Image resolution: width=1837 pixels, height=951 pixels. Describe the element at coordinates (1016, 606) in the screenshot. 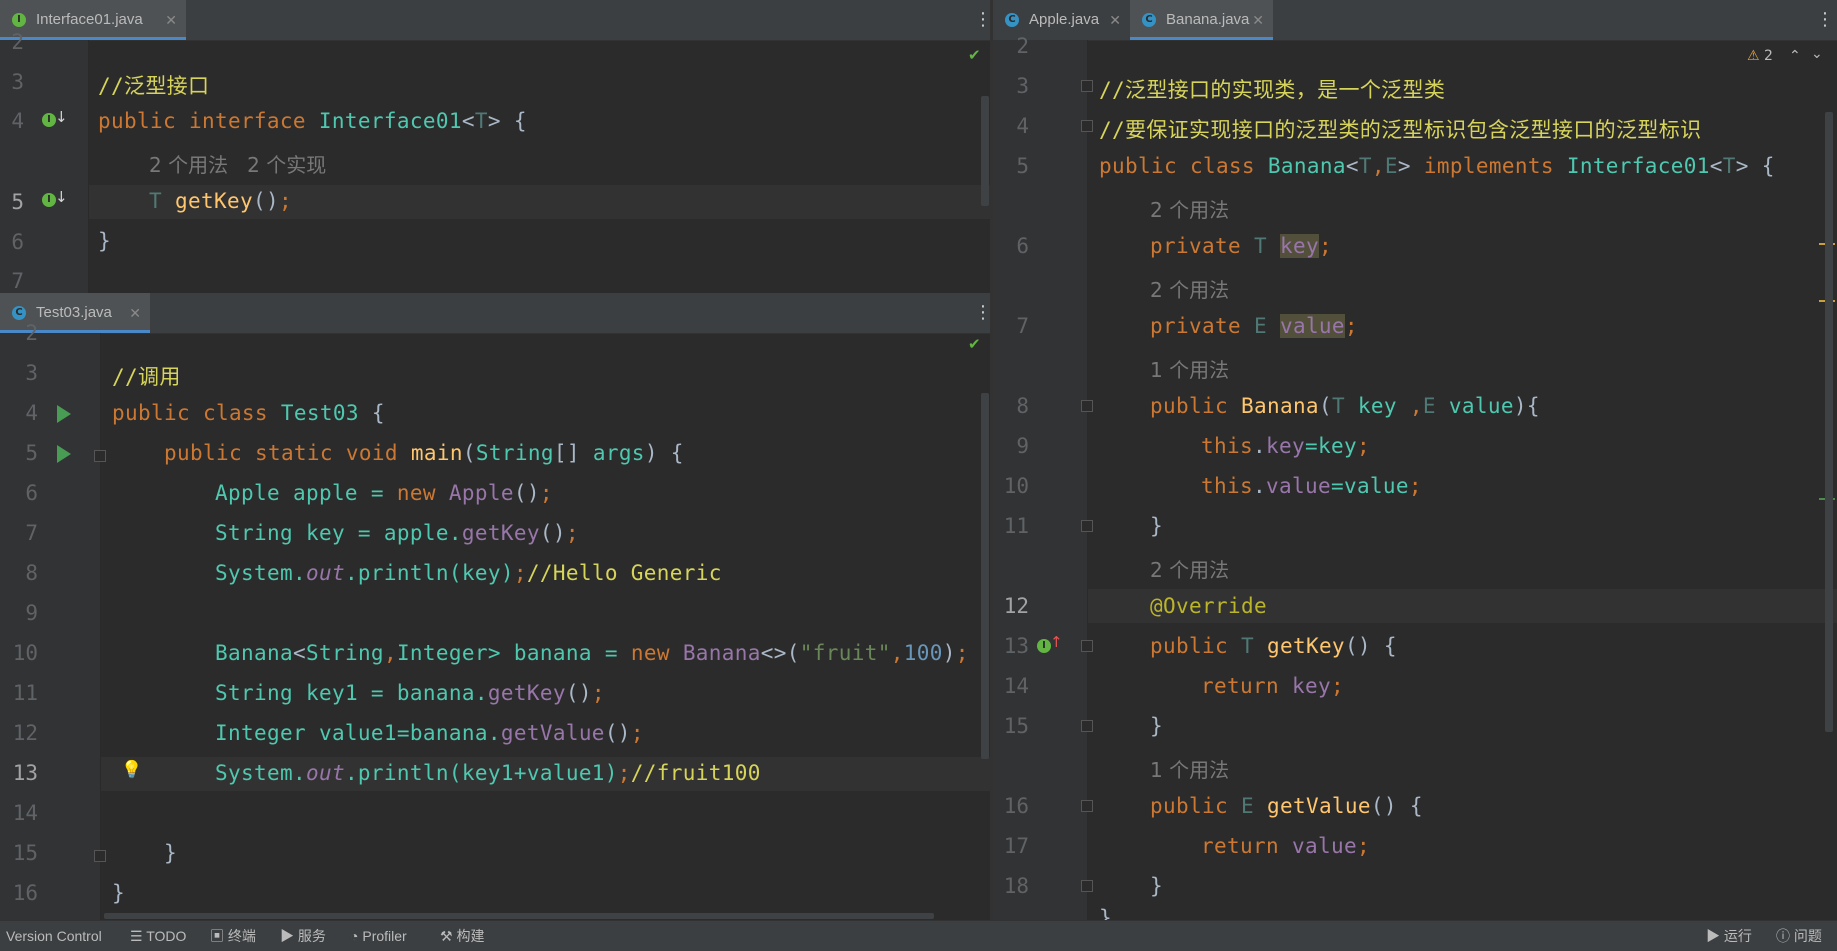

I see `line-number: 12` at that location.